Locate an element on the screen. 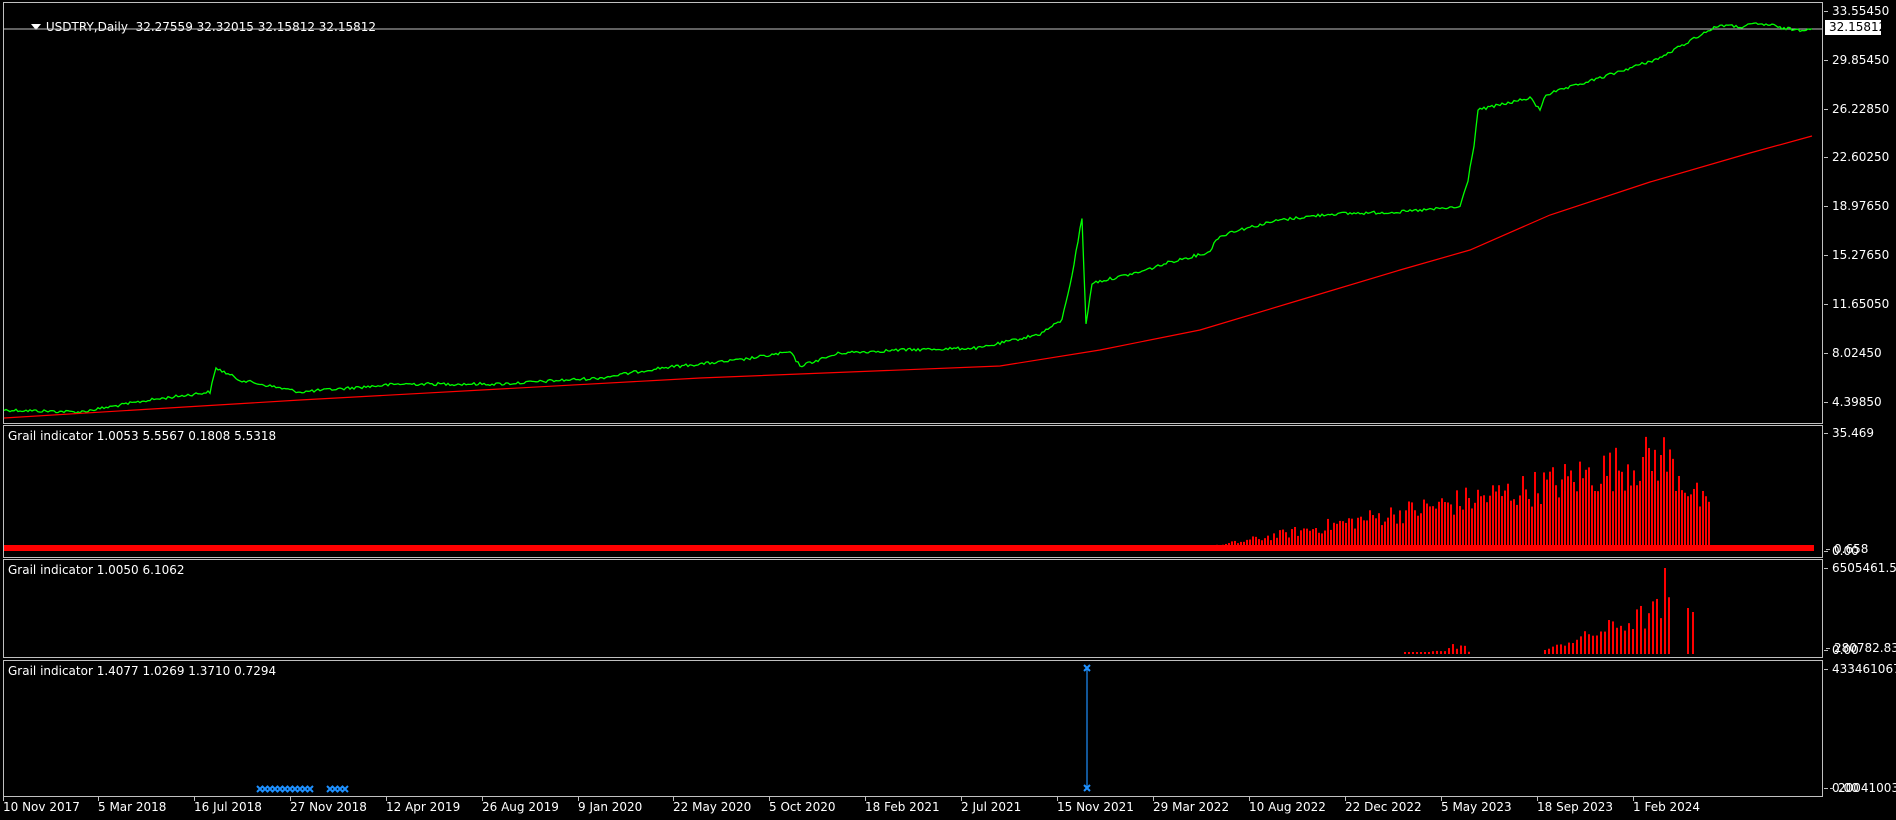 This screenshot has height=820, width=1896. x-tick: 27 Nov 2018 is located at coordinates (328, 805).